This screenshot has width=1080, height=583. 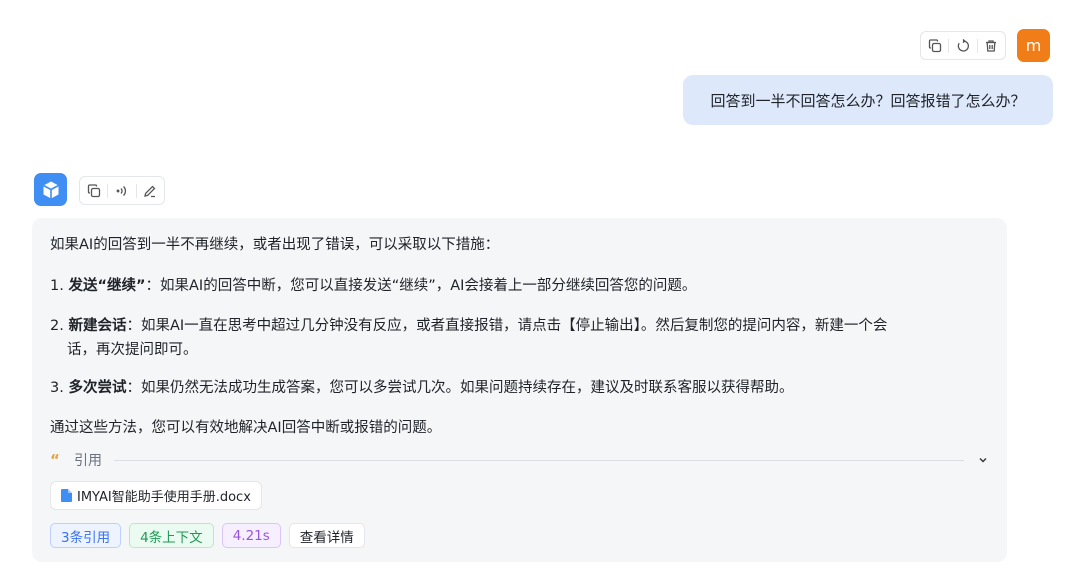 I want to click on item-number: 2., so click(x=59, y=326).